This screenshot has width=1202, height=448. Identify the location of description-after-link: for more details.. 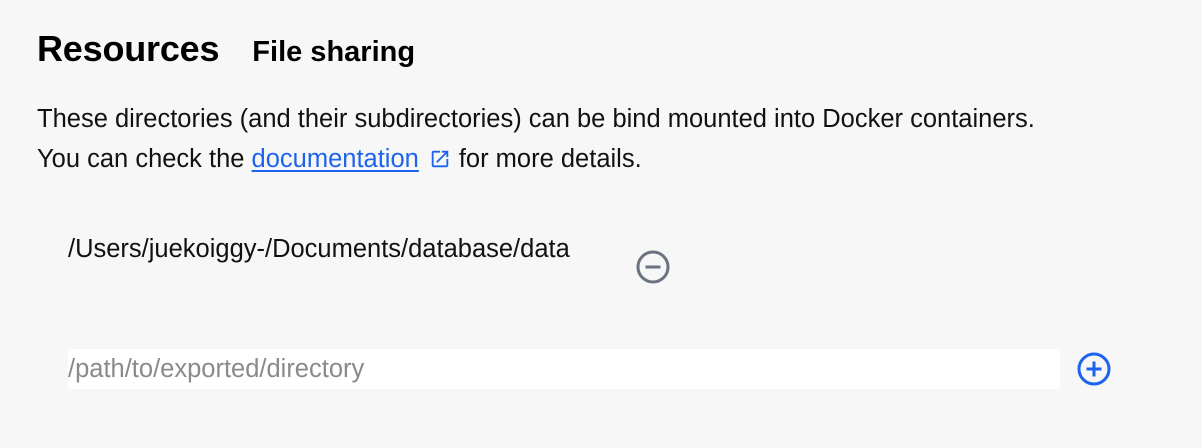
(550, 159).